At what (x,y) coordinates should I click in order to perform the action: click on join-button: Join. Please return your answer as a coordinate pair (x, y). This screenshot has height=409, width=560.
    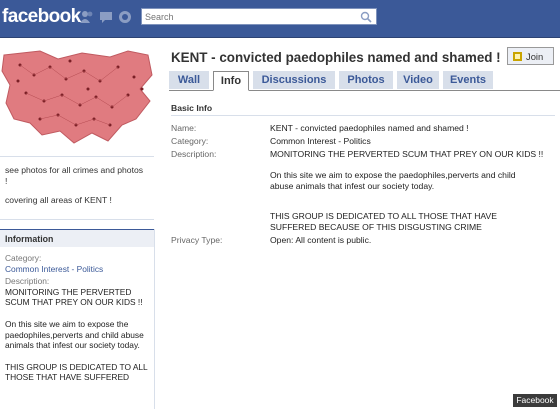
    Looking at the image, I should click on (530, 56).